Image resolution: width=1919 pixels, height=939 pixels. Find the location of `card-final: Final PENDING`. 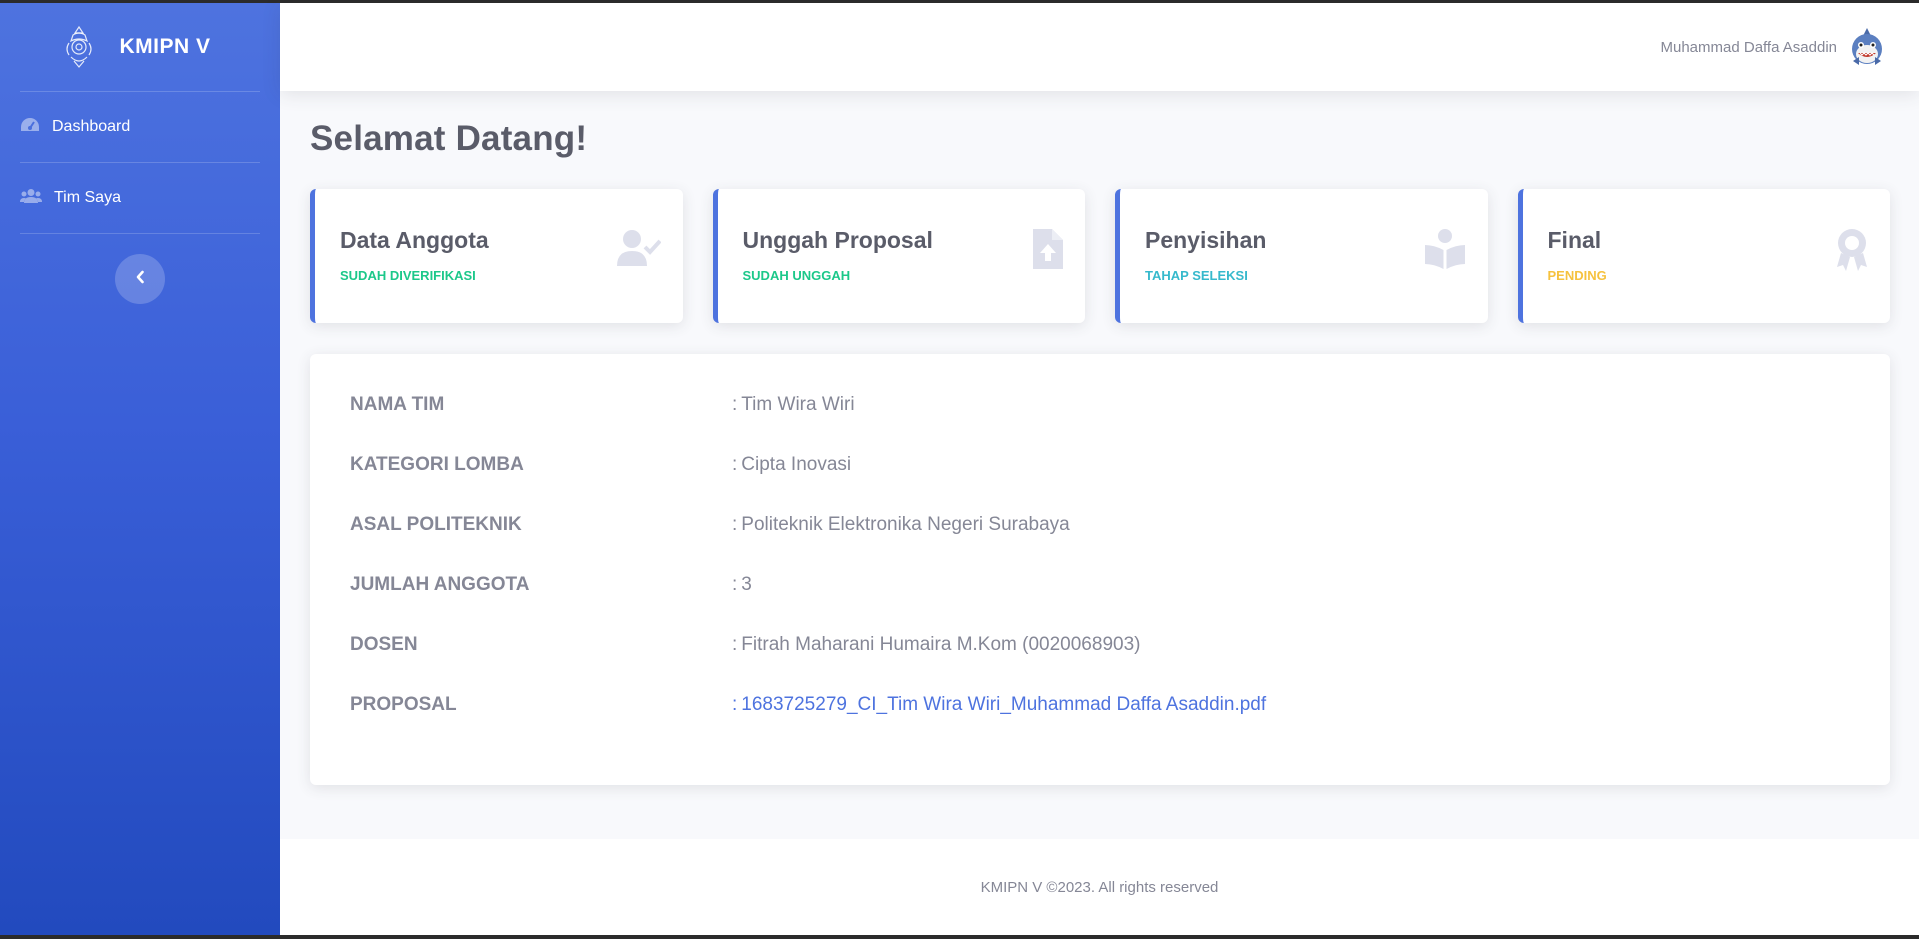

card-final: Final PENDING is located at coordinates (1703, 256).